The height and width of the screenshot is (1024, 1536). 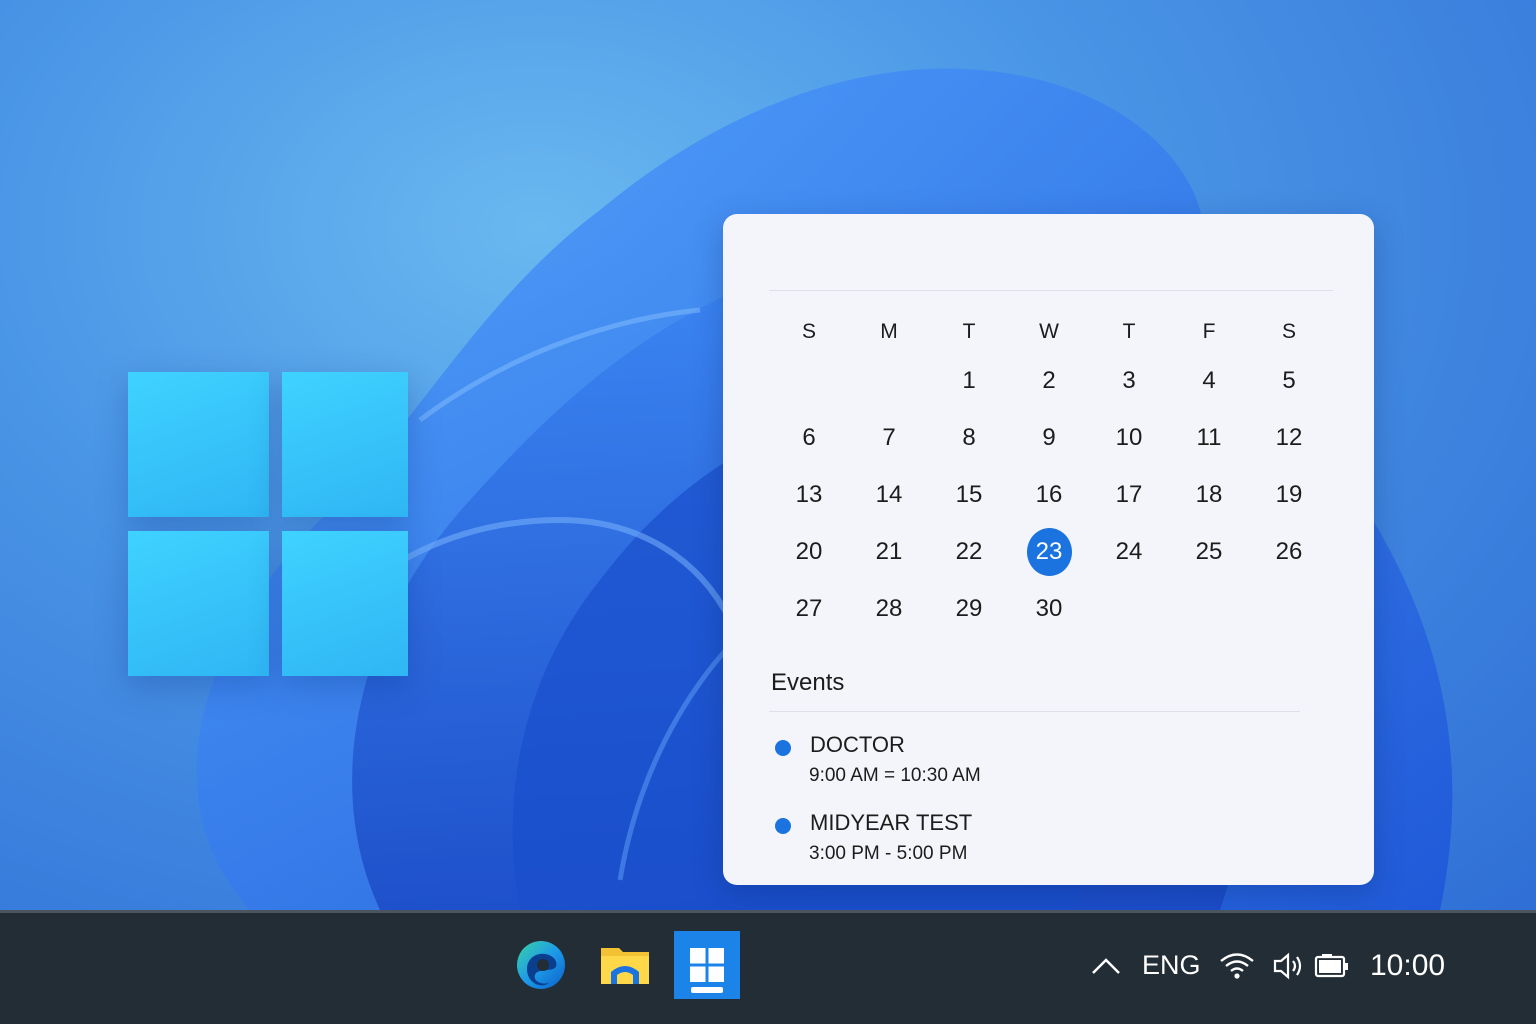 I want to click on calendar-day-number: 4, so click(x=1209, y=380).